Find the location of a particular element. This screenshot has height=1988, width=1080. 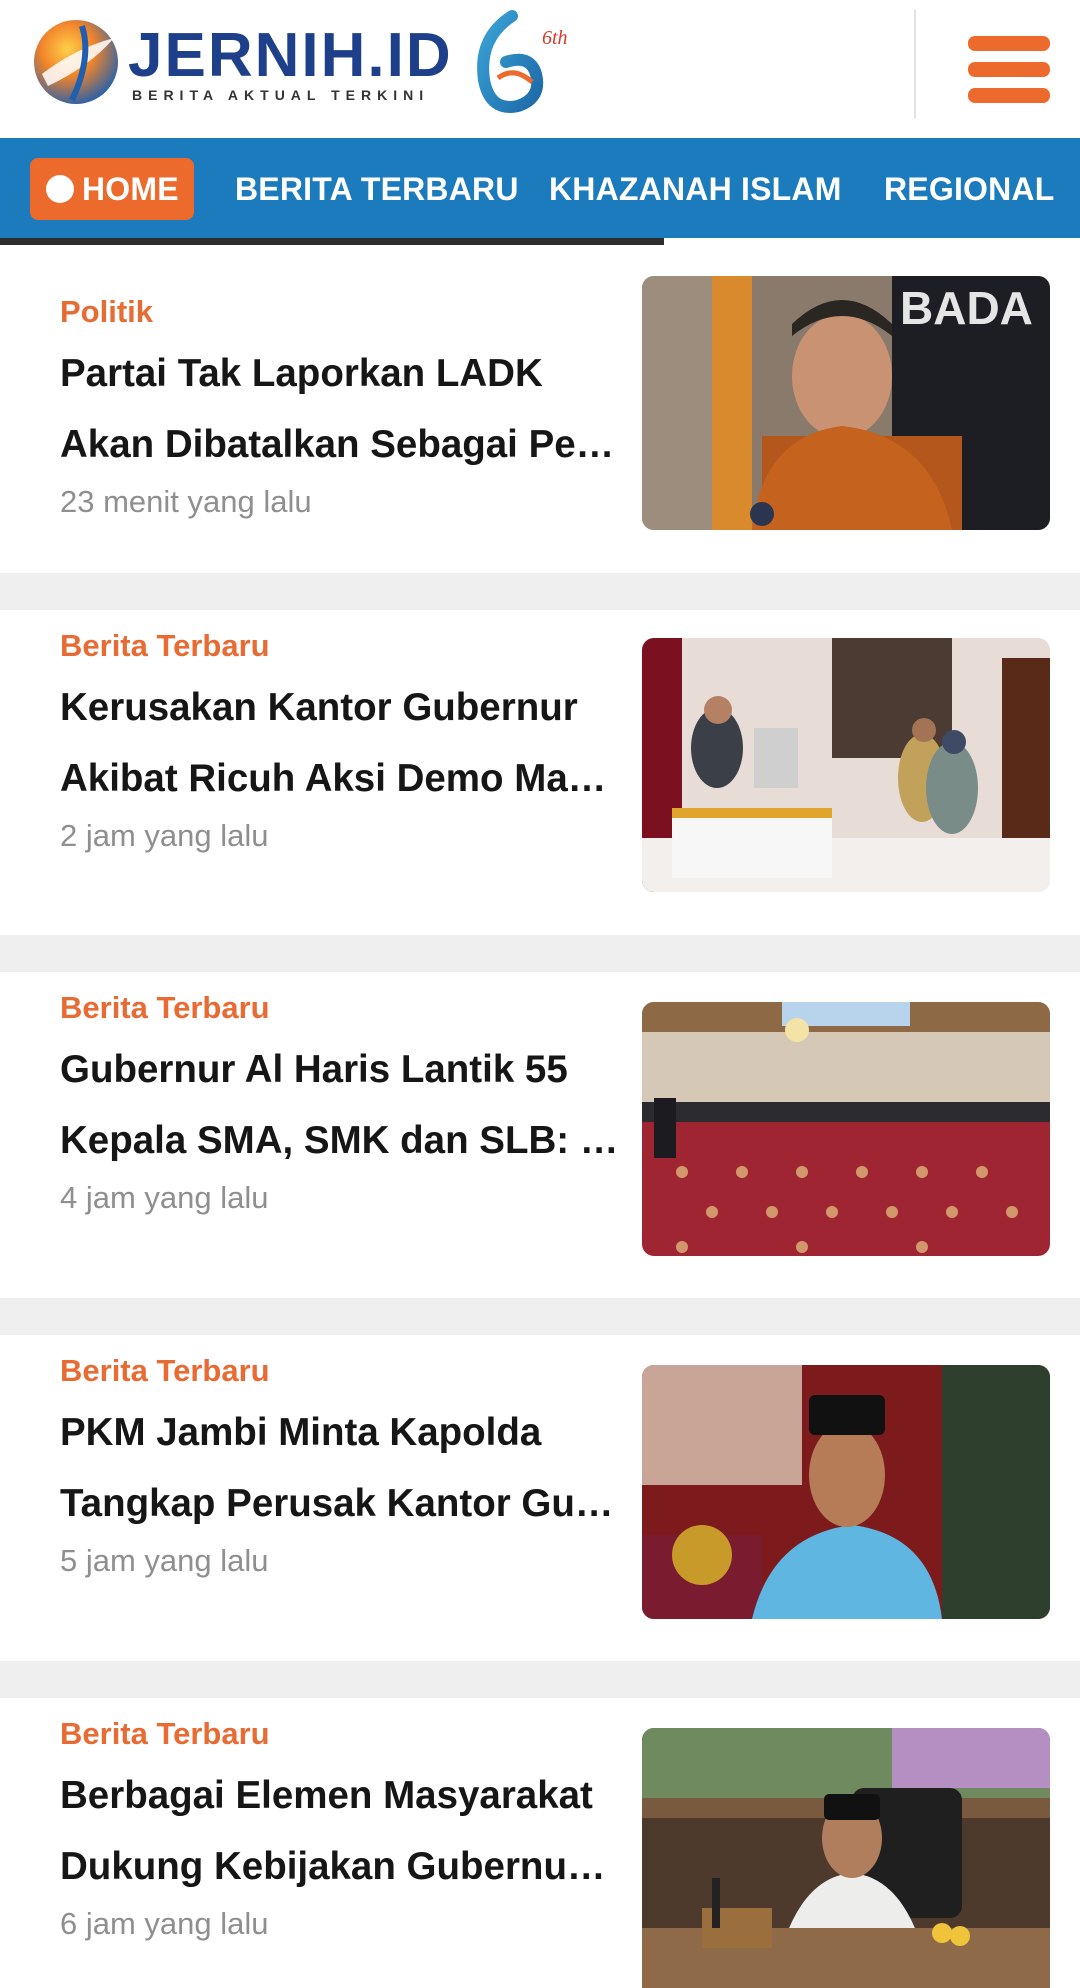

logo-wordmark: JERNIH.ID is located at coordinates (290, 55).